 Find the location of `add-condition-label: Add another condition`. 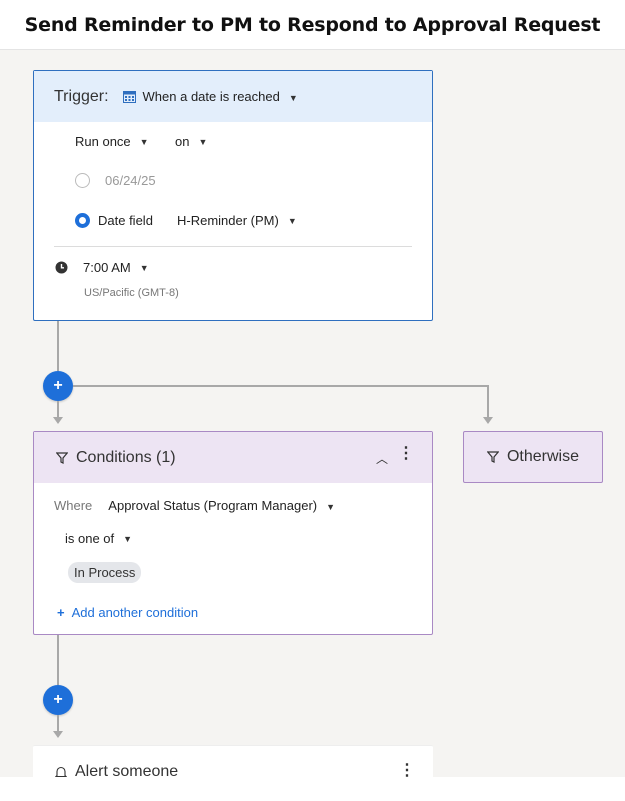

add-condition-label: Add another condition is located at coordinates (135, 612).